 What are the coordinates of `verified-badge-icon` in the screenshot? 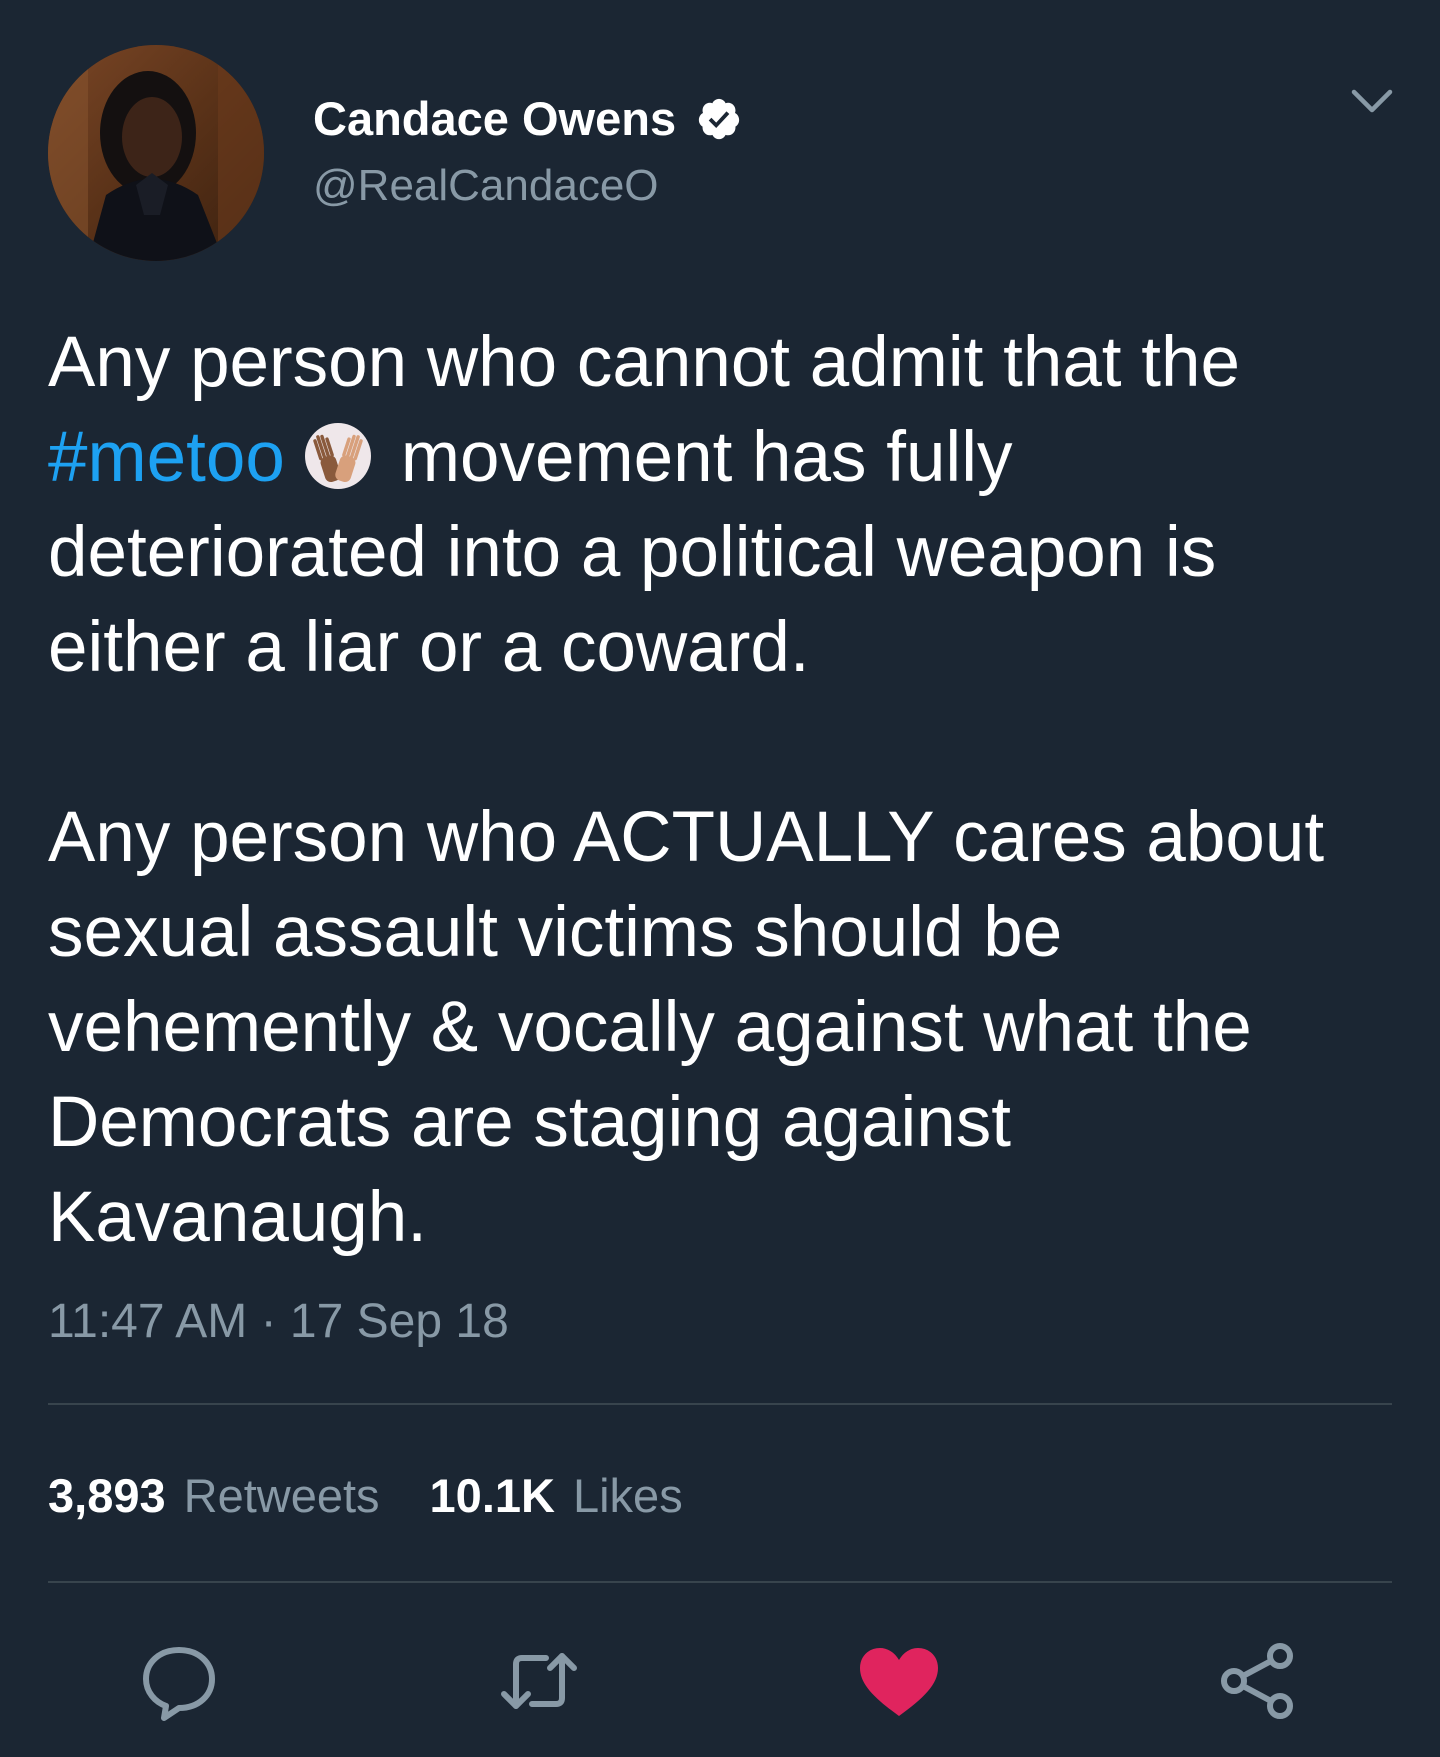 It's located at (719, 119).